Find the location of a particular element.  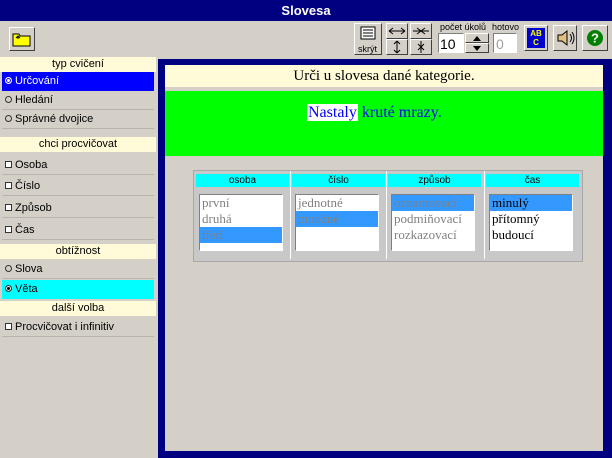

list-item-selected: třetí is located at coordinates (241, 235).